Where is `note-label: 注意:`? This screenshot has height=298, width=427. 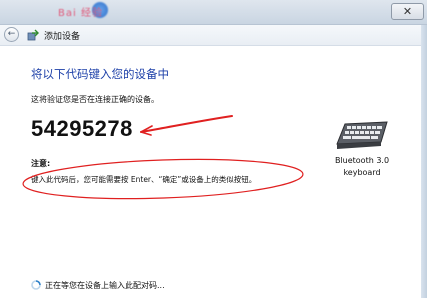
note-label: 注意: is located at coordinates (41, 163).